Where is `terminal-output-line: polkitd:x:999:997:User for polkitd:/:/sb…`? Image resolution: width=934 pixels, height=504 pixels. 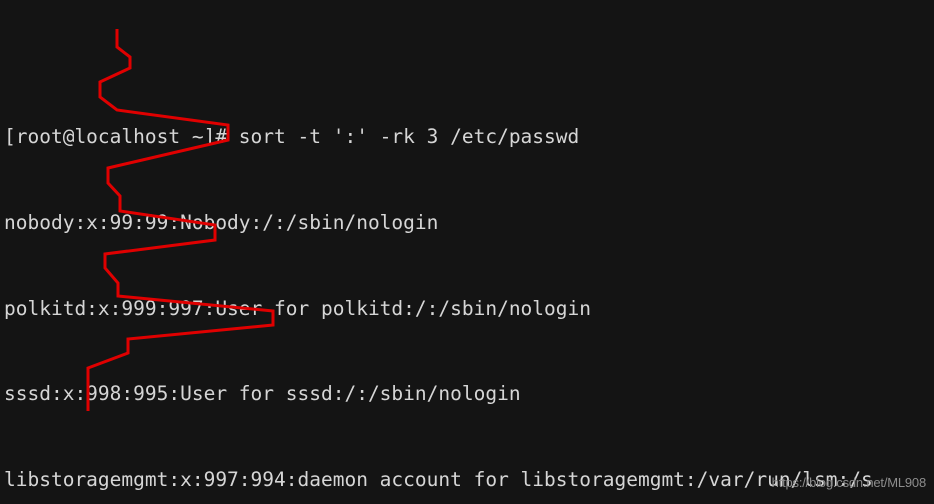
terminal-output-line: polkitd:x:999:997:User for polkitd:/:/sb… is located at coordinates (297, 308).